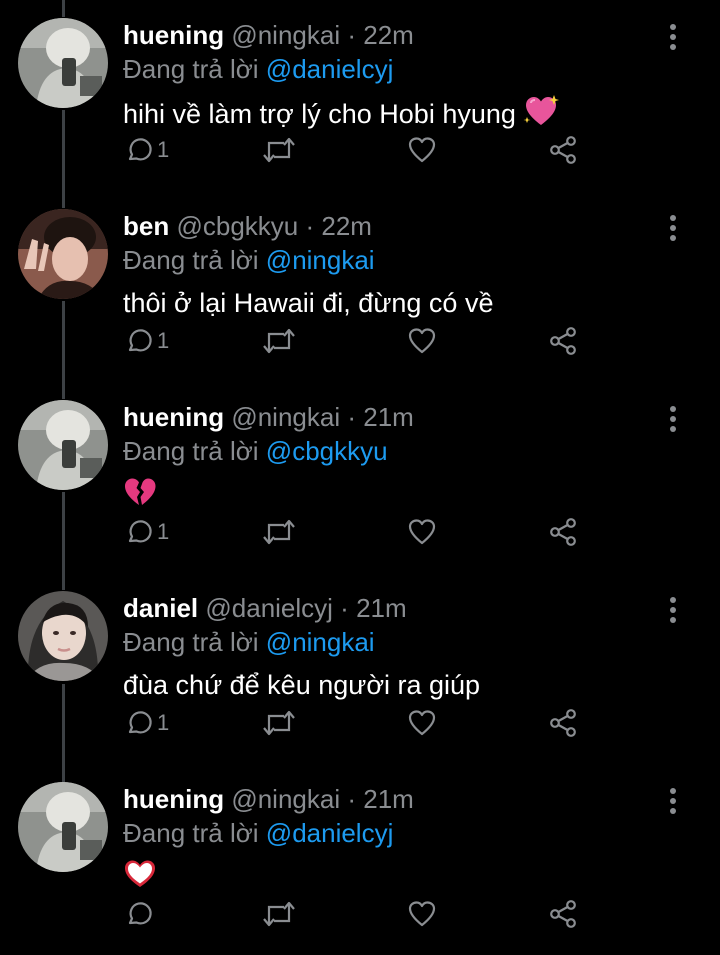 The height and width of the screenshot is (955, 720). I want to click on tweet-text: đùa chứ để kêu người ra giúp, so click(301, 685).